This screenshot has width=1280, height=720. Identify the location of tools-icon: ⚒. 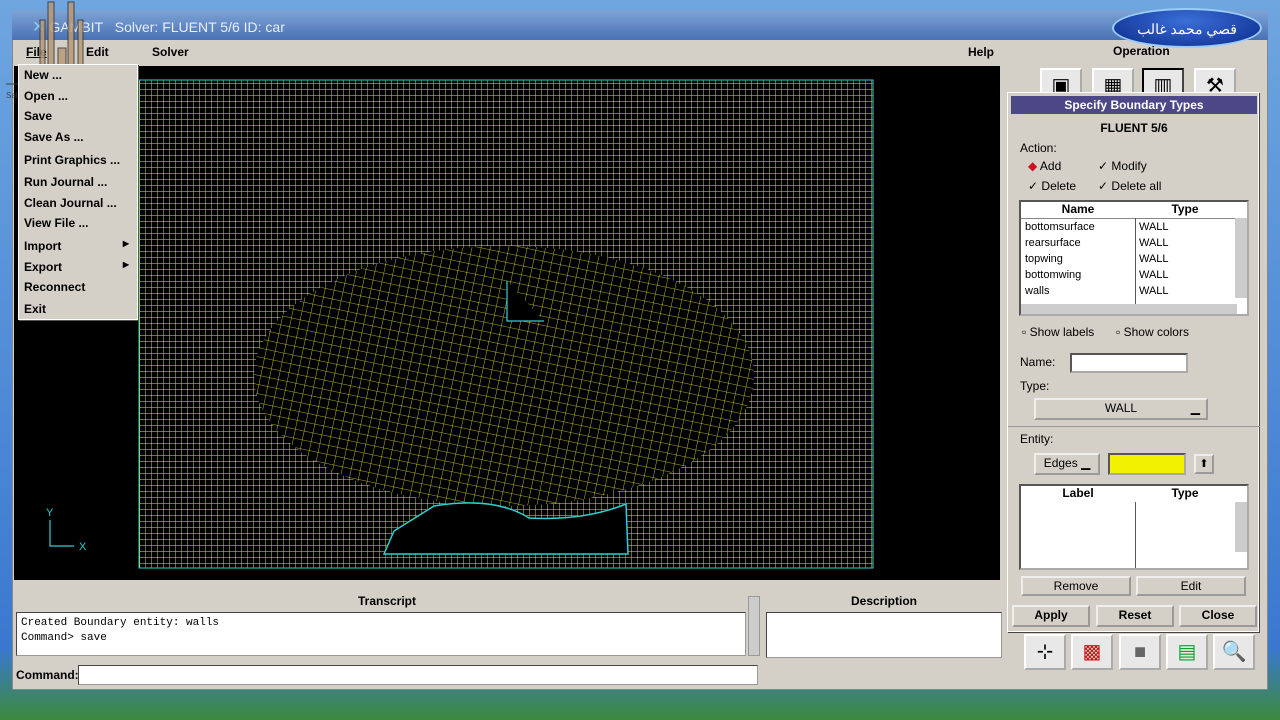
(1215, 82).